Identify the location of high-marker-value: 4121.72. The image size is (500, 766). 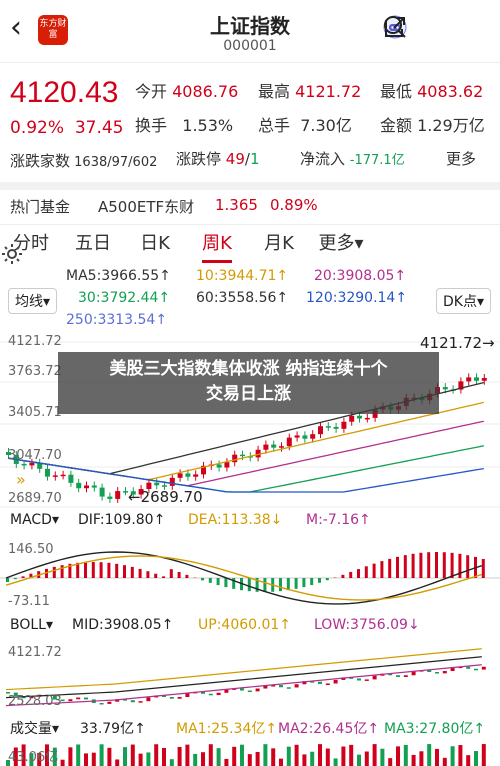
(451, 343).